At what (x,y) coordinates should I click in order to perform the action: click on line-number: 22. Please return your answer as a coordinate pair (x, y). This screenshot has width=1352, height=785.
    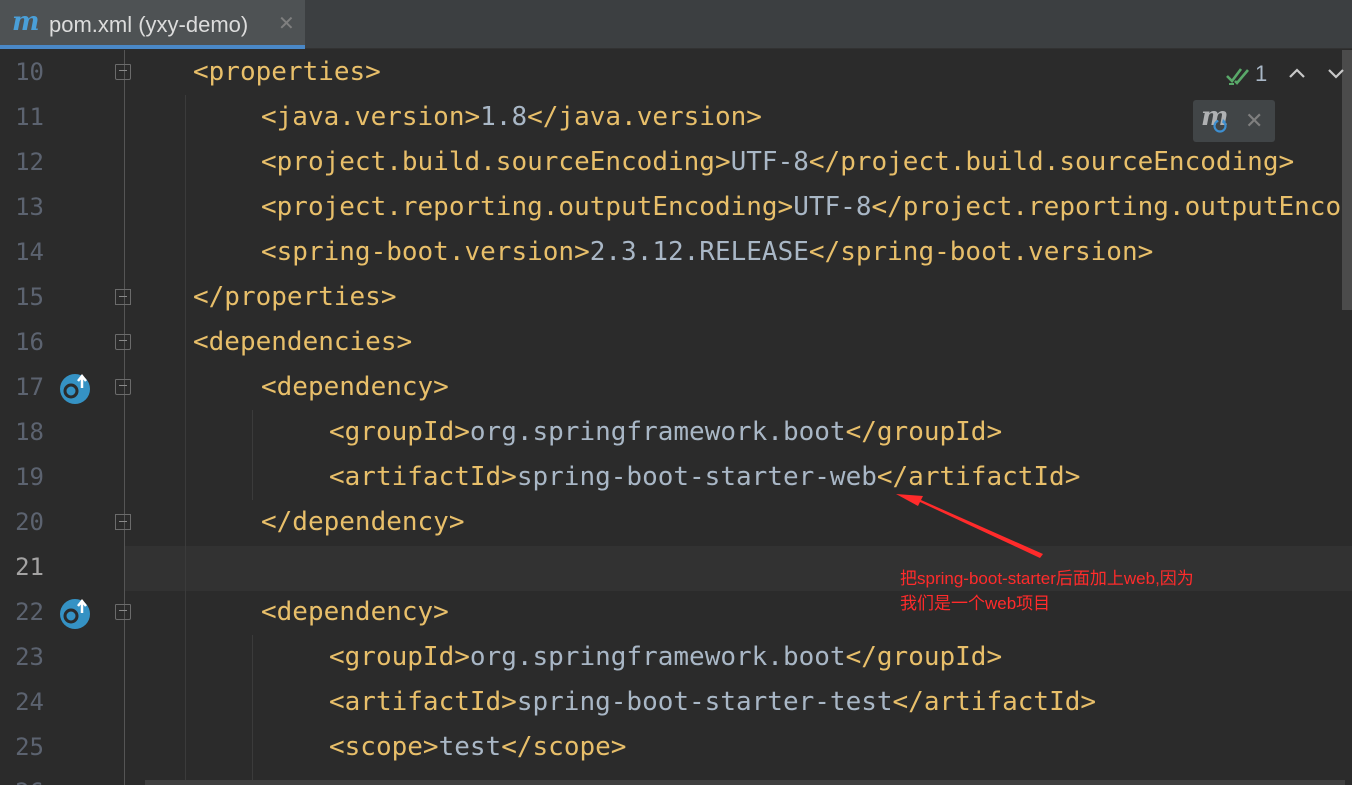
    Looking at the image, I should click on (29, 612).